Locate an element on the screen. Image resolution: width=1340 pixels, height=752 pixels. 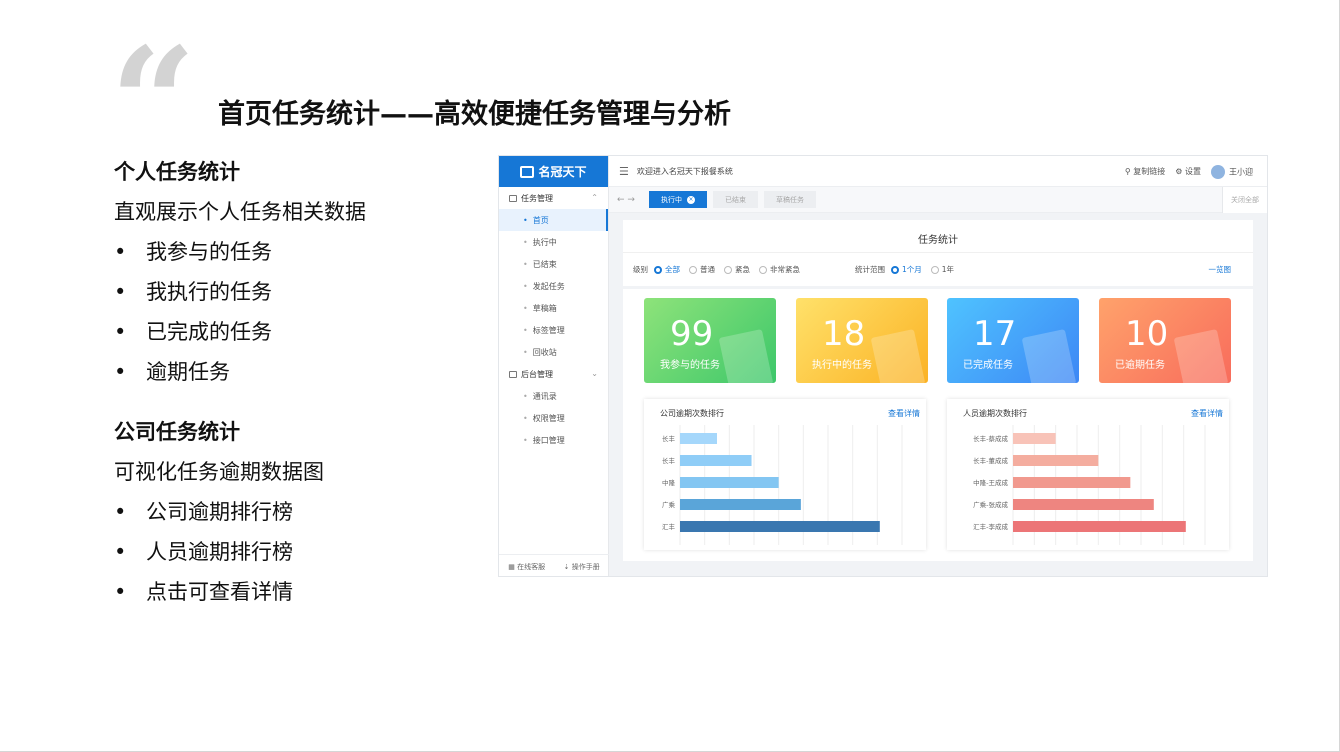
sidebar-item-finished: • 已结束 is located at coordinates (553, 264).